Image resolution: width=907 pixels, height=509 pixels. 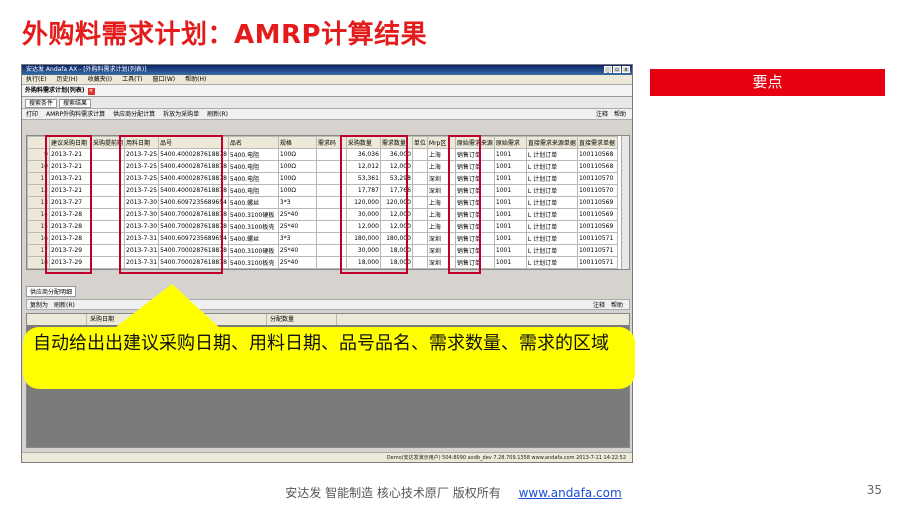 What do you see at coordinates (253, 142) in the screenshot?
I see `col-header: 品名` at bounding box center [253, 142].